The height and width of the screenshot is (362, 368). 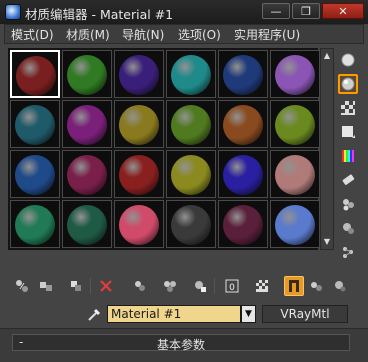 What do you see at coordinates (327, 242) in the screenshot?
I see `scroll-down-arrow: ▼` at bounding box center [327, 242].